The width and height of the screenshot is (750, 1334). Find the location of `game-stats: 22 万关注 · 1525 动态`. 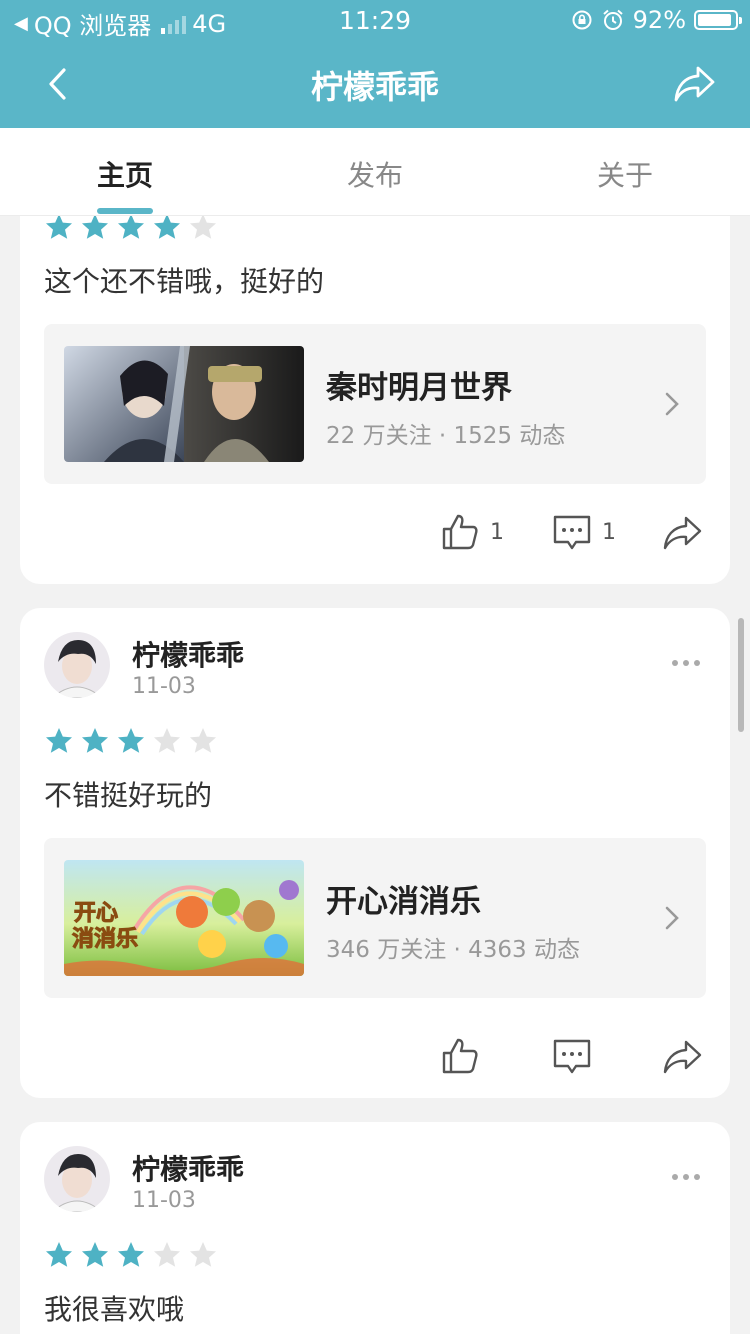

game-stats: 22 万关注 · 1525 动态 is located at coordinates (446, 436).